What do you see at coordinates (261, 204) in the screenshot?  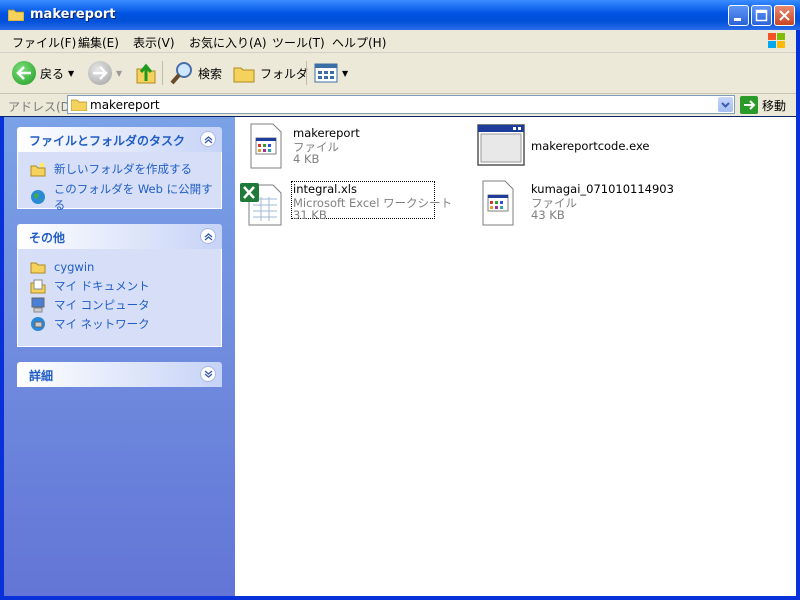 I see `excel-file-icon` at bounding box center [261, 204].